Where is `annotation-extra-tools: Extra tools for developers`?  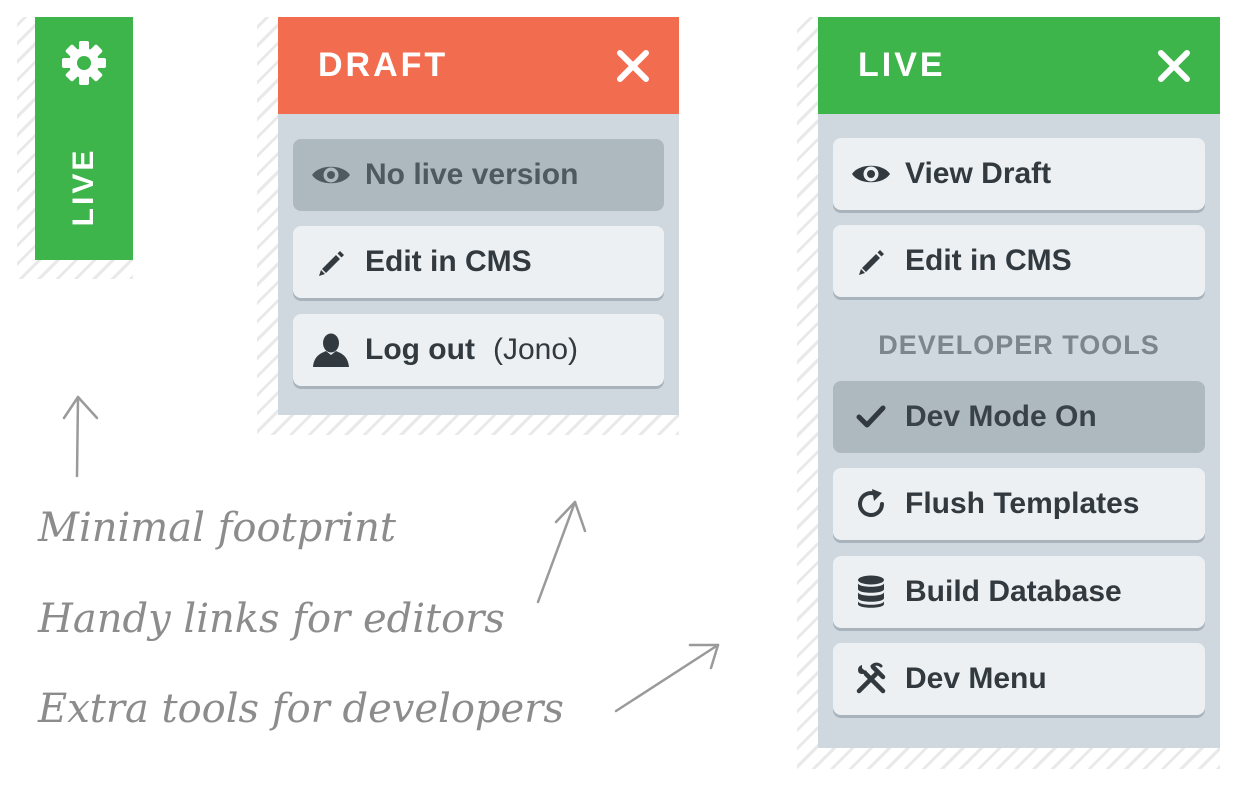 annotation-extra-tools: Extra tools for developers is located at coordinates (301, 709).